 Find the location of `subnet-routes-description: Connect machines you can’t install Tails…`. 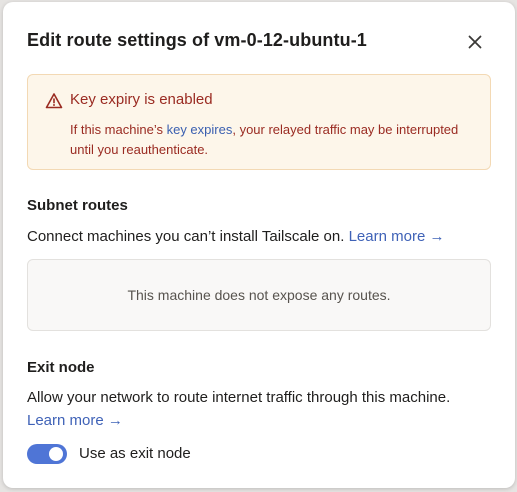

subnet-routes-description: Connect machines you can’t install Tails… is located at coordinates (257, 236).